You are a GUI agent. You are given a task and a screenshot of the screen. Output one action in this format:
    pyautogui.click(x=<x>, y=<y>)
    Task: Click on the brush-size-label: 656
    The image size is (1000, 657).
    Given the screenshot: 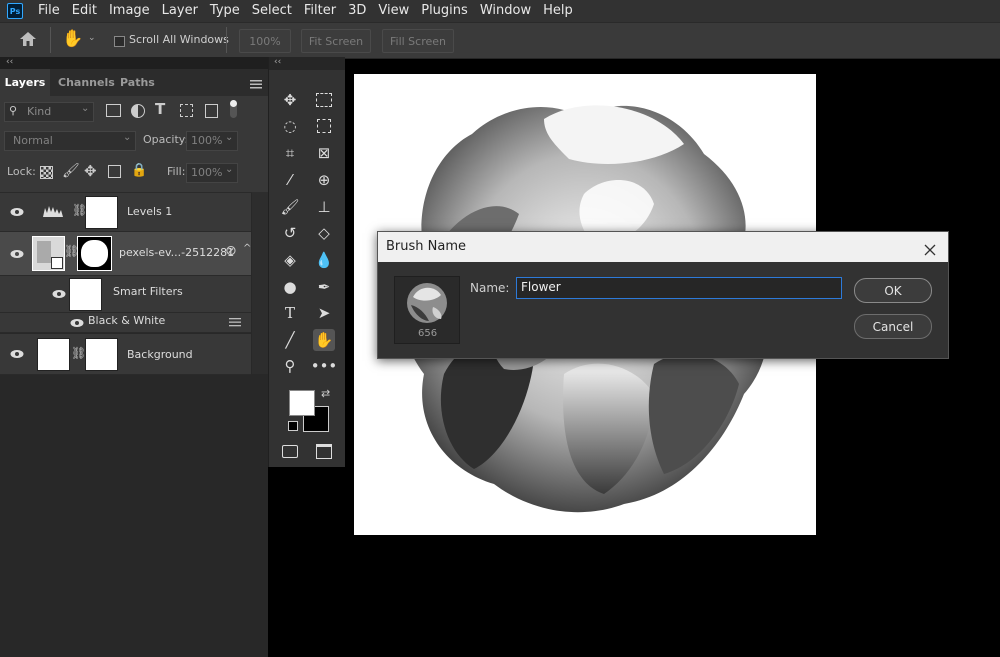 What is the action you would take?
    pyautogui.click(x=428, y=333)
    